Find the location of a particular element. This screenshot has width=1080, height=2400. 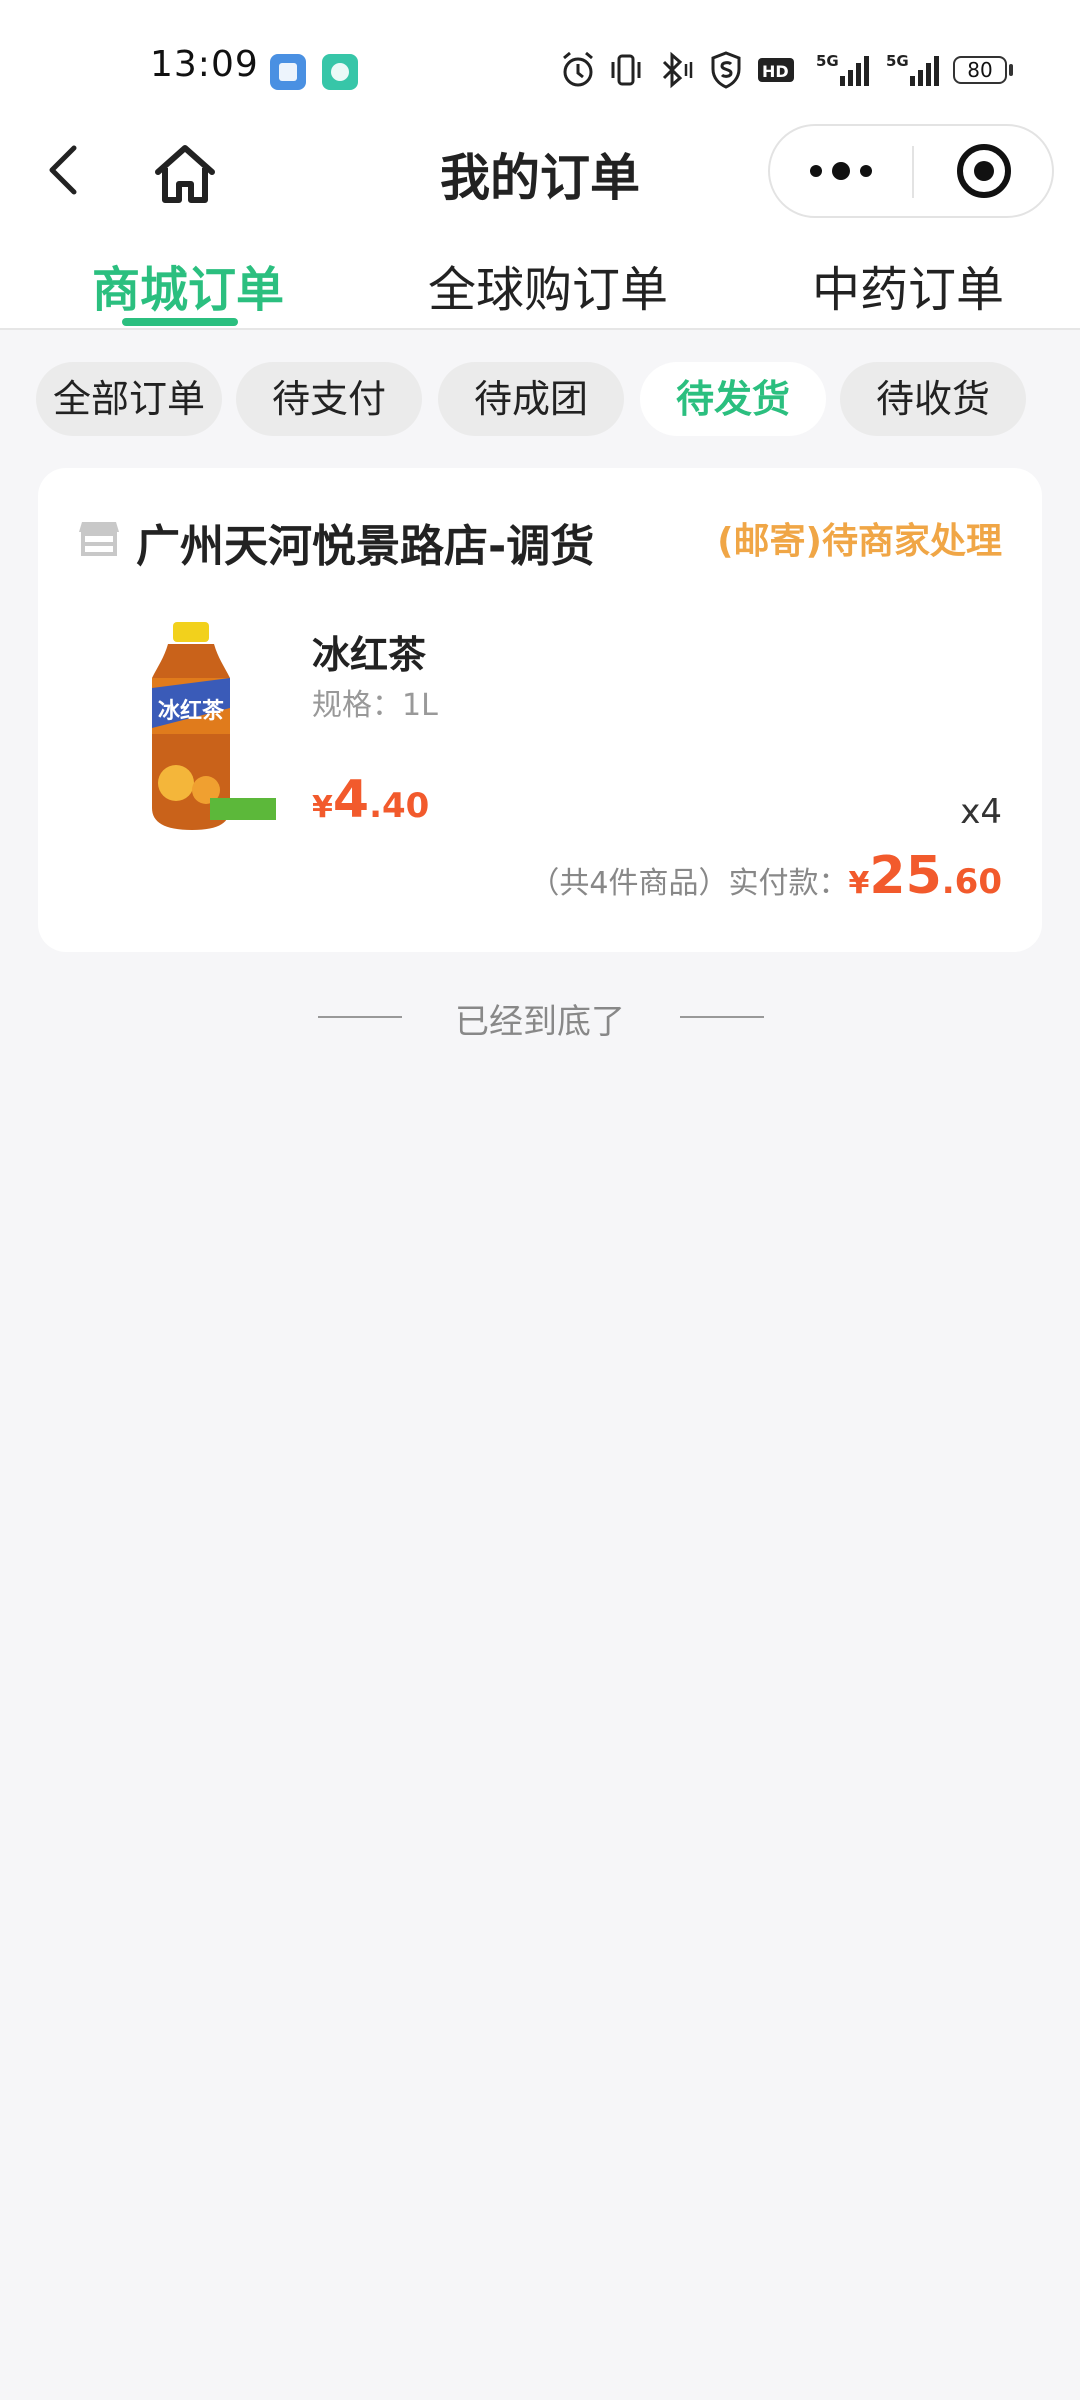

header-area: 13:09 HD 5G 5G 80 我的订单 商城订单 全球购订单 中药订单 is located at coordinates (540, 165).